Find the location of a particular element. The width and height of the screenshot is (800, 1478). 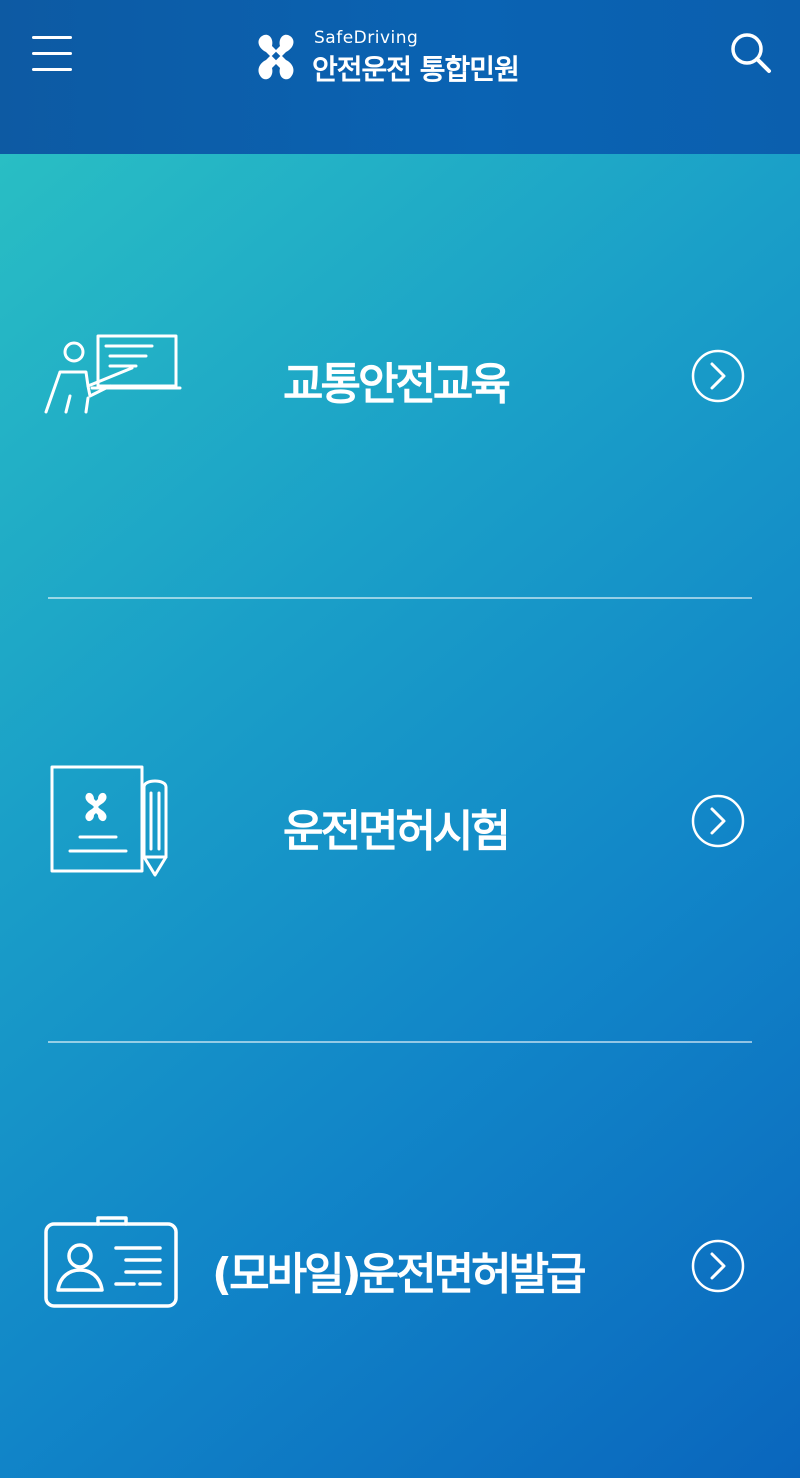

search-button is located at coordinates (751, 53).